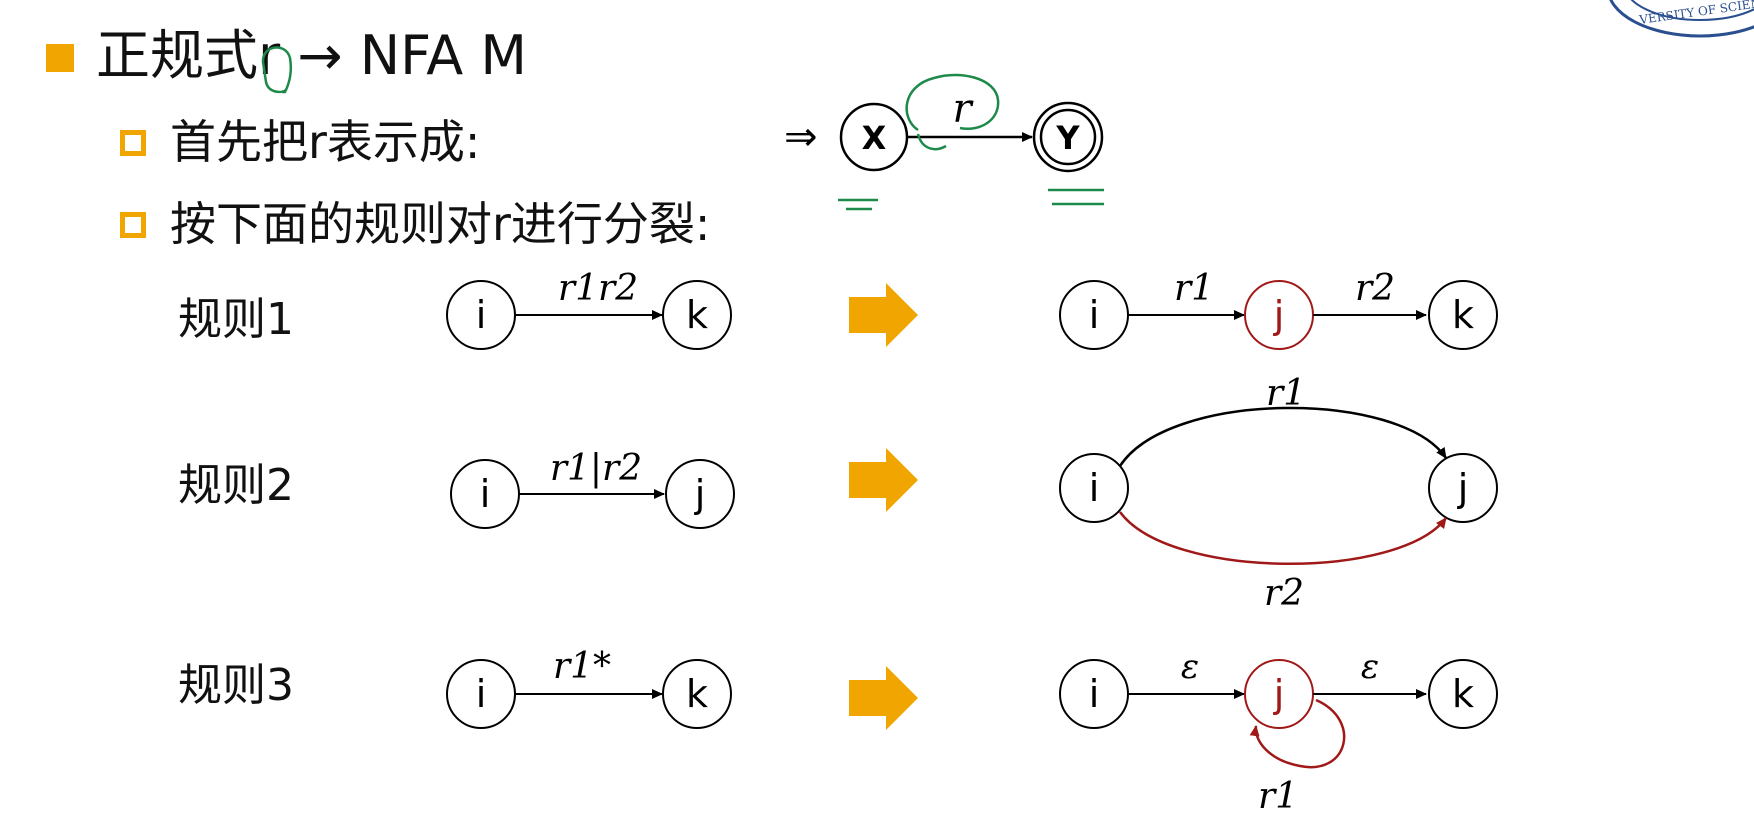 The image size is (1754, 839). I want to click on rule3-left-to: k, so click(697, 694).